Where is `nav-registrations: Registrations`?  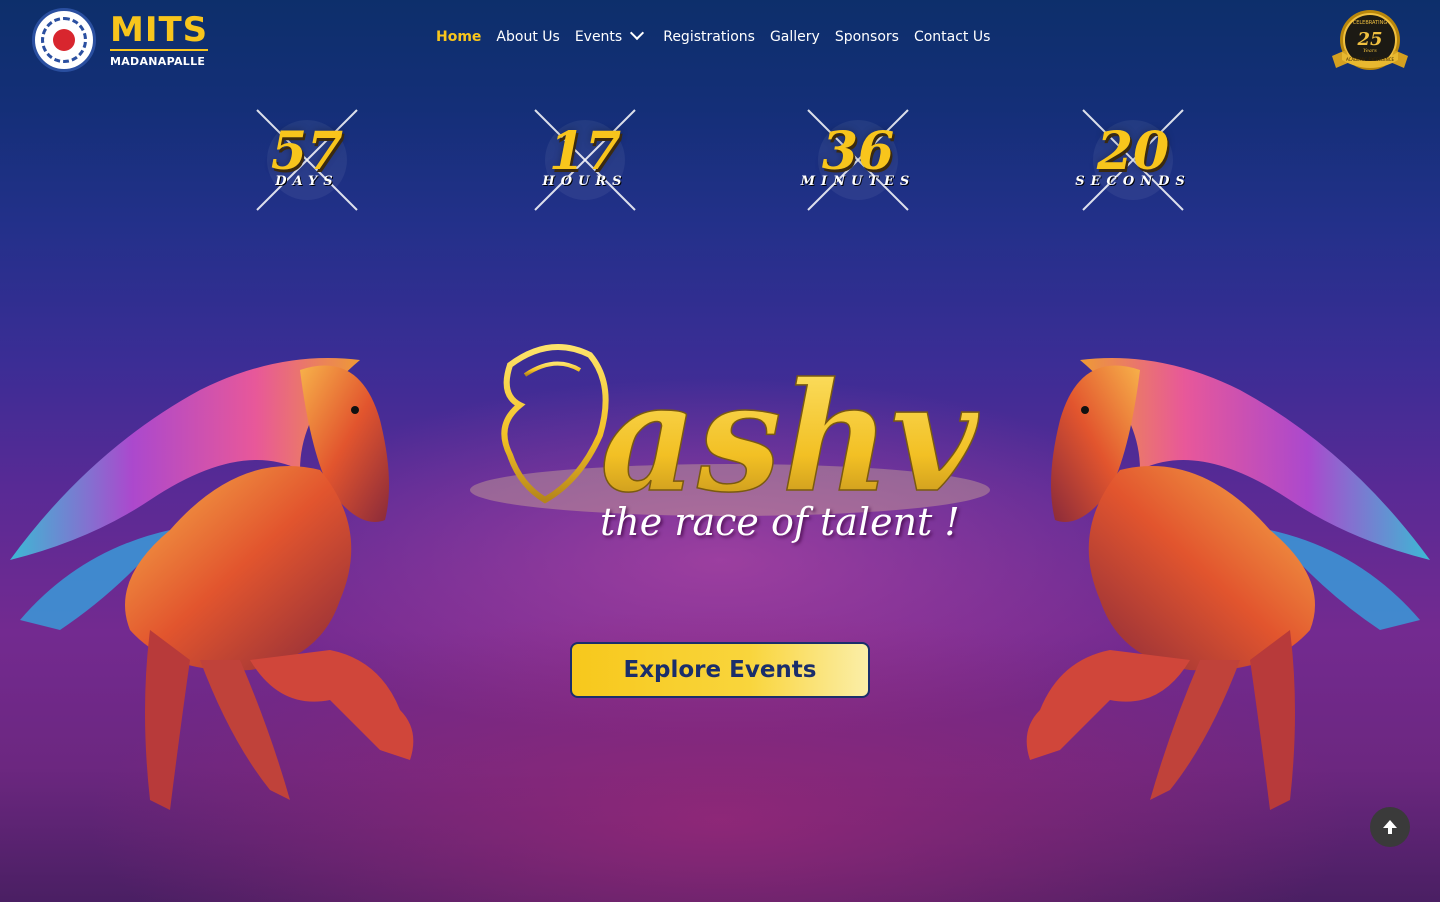
nav-registrations: Registrations is located at coordinates (709, 37).